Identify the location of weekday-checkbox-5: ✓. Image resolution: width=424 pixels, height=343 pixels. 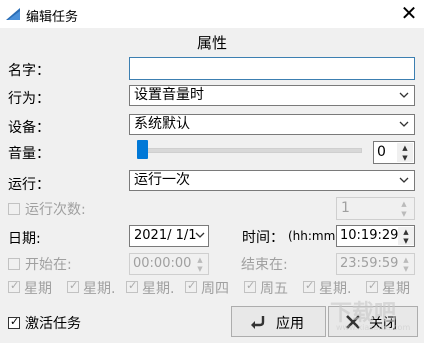
(250, 286).